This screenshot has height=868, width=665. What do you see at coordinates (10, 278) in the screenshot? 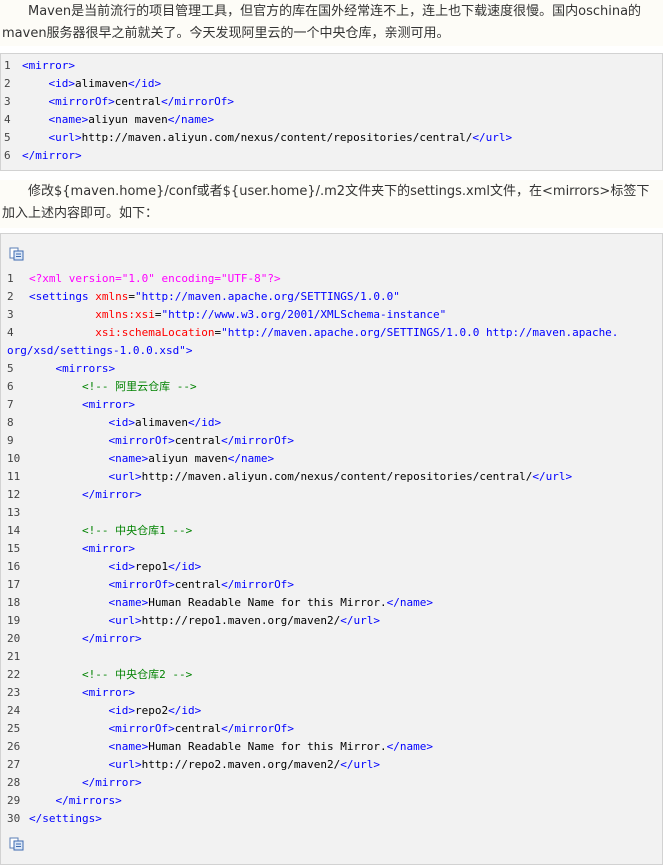
I see `line-number: 1` at bounding box center [10, 278].